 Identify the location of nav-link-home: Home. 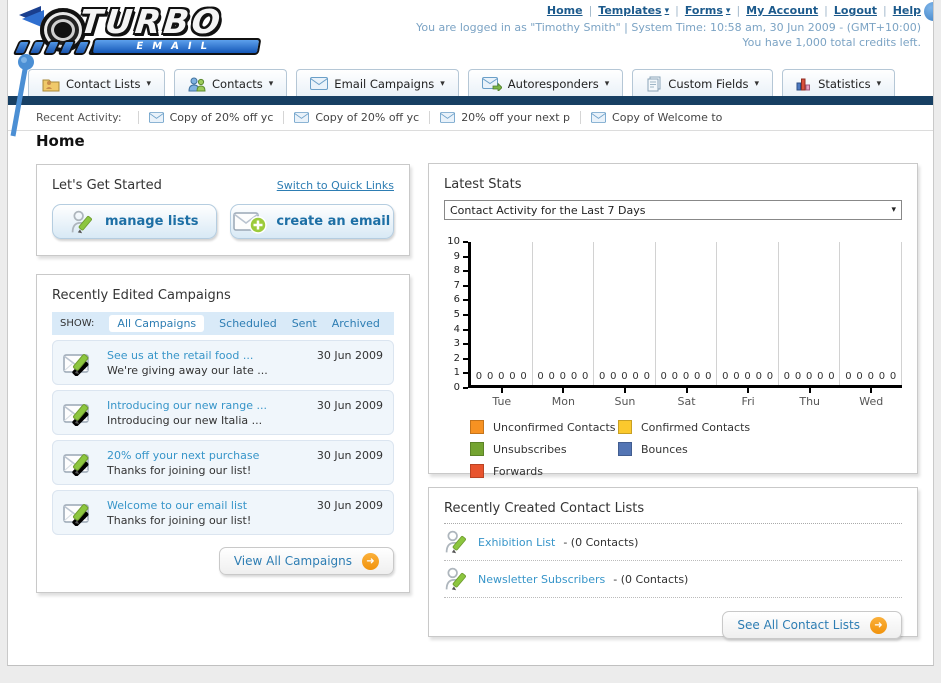
(565, 10).